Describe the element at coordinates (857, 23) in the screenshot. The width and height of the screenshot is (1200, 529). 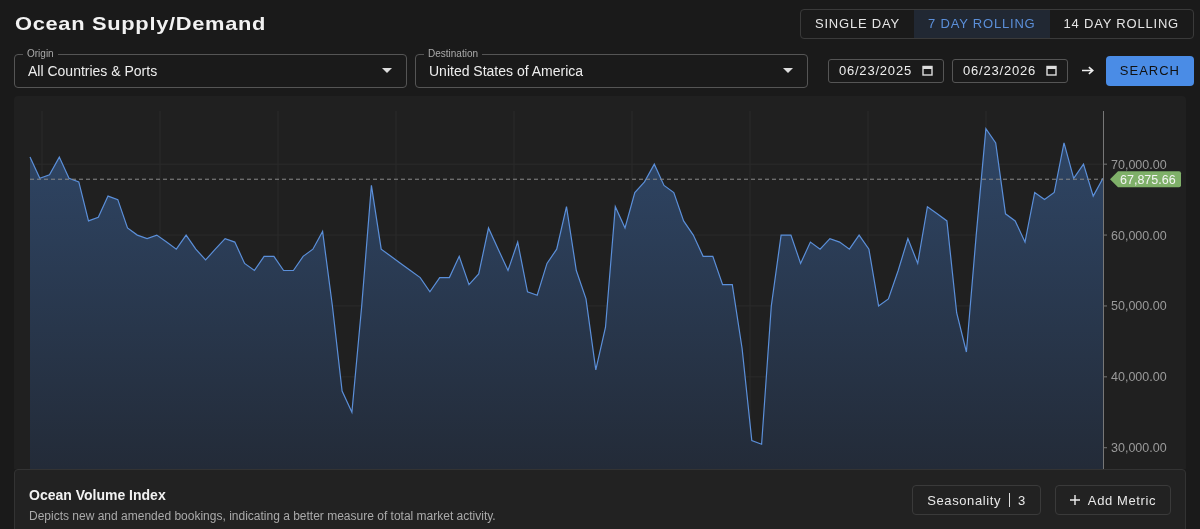
I see `period-tab: SINGLE DAY` at that location.